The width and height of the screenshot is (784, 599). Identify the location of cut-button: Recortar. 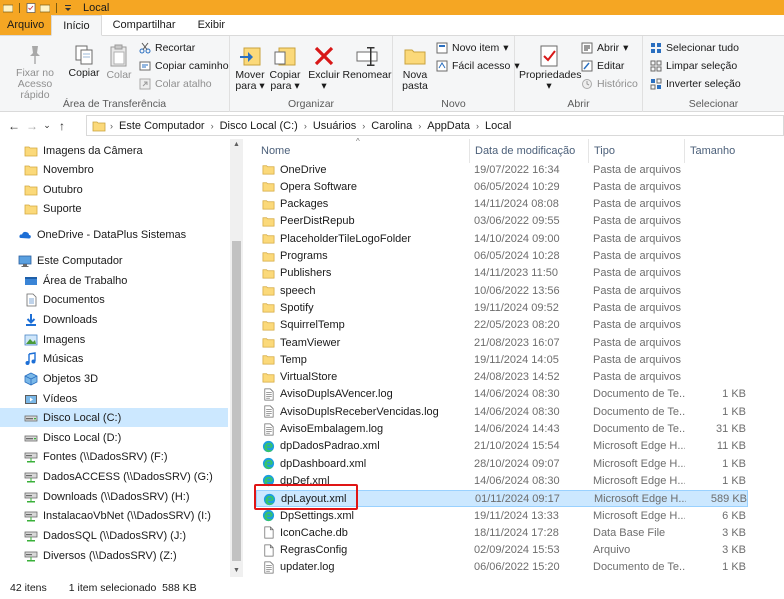
(167, 48).